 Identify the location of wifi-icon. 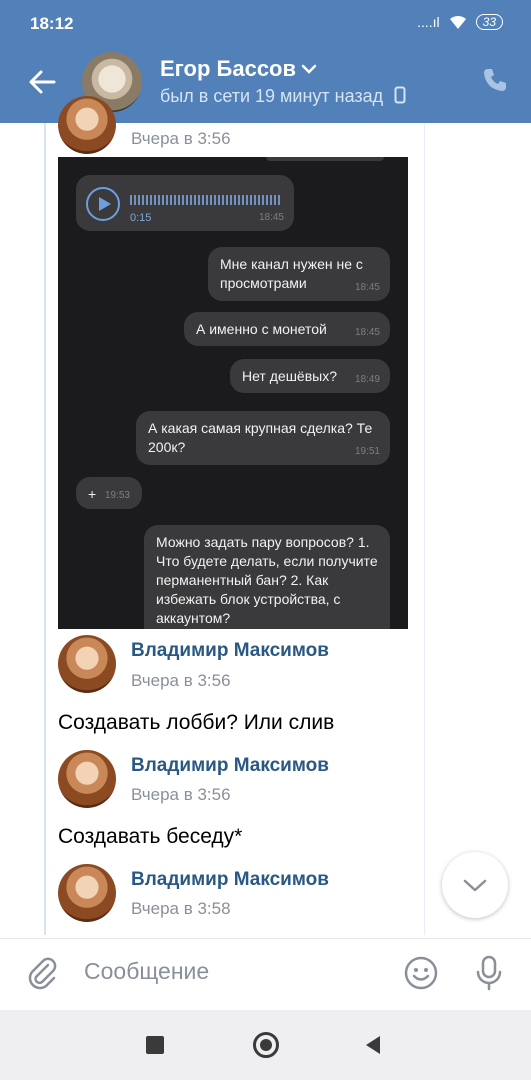
(457, 22).